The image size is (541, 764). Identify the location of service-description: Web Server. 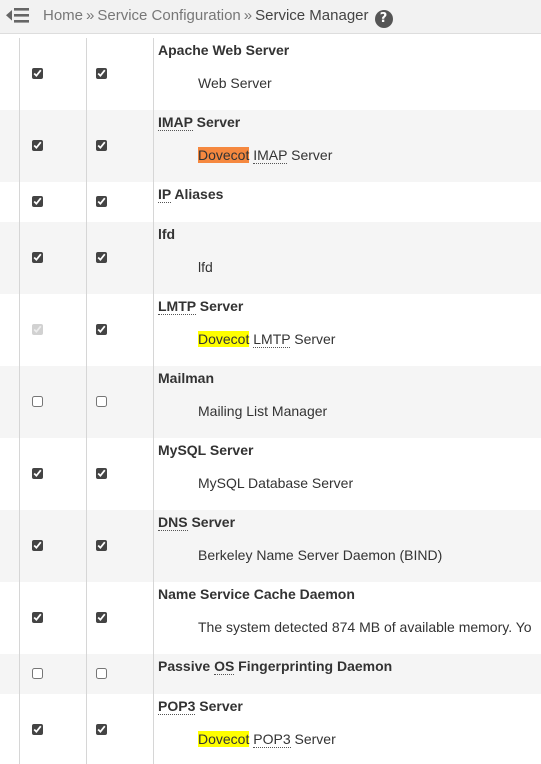
(235, 83).